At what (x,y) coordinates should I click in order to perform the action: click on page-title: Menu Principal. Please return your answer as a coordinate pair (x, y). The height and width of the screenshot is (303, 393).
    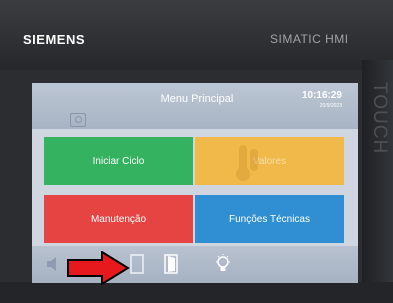
    Looking at the image, I should click on (197, 99).